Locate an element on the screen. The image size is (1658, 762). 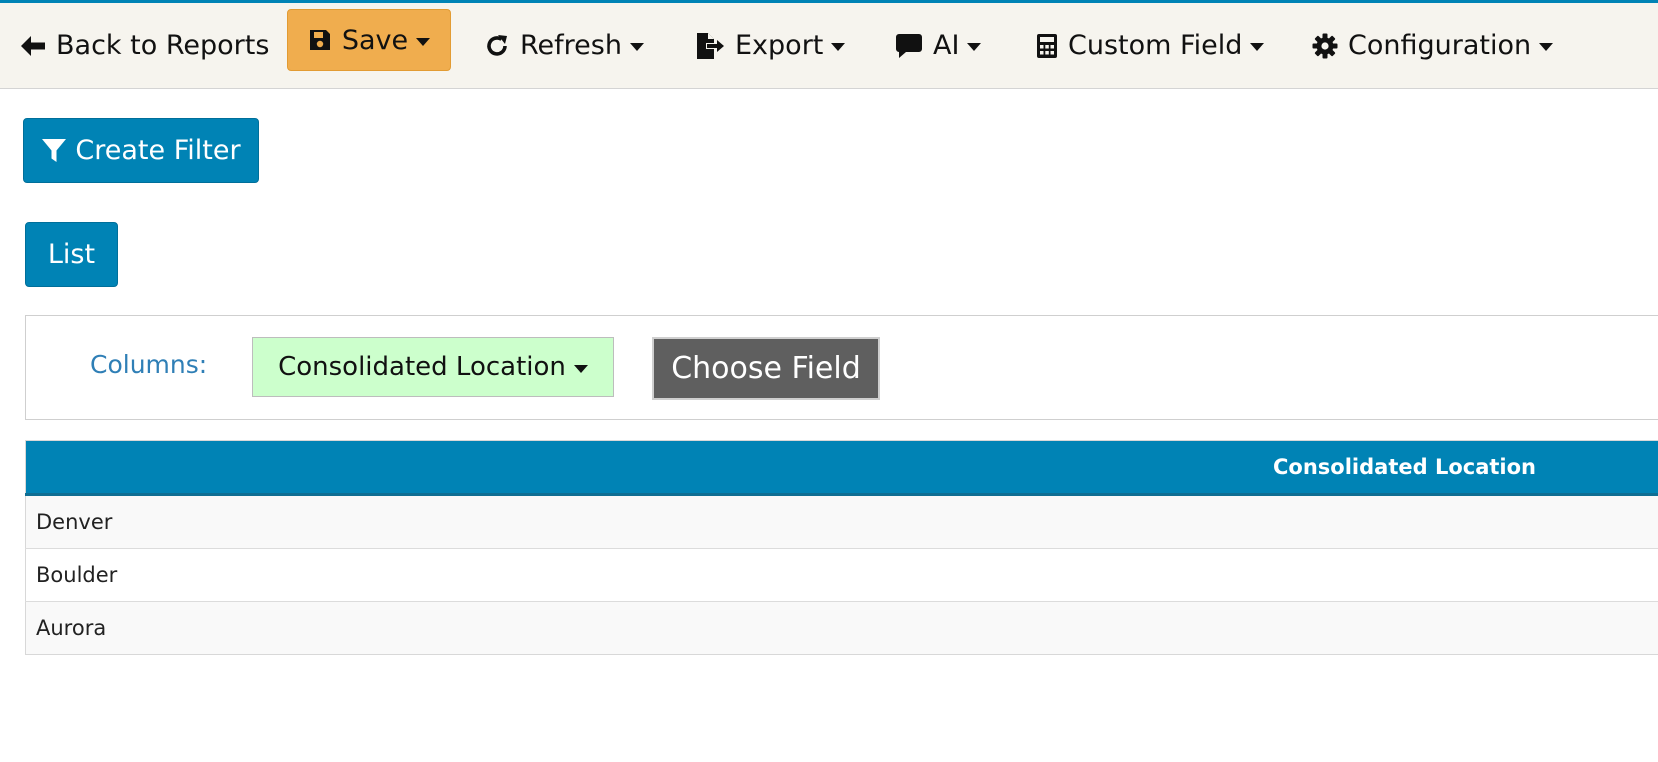
configuration-label: Configuration is located at coordinates (1440, 45).